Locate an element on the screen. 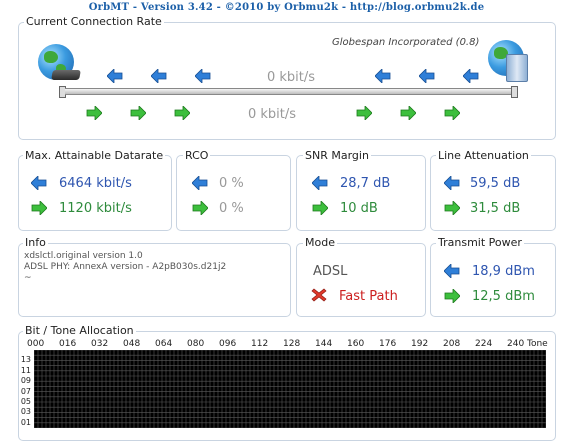 This screenshot has width=573, height=446. rco-panel is located at coordinates (233, 193).